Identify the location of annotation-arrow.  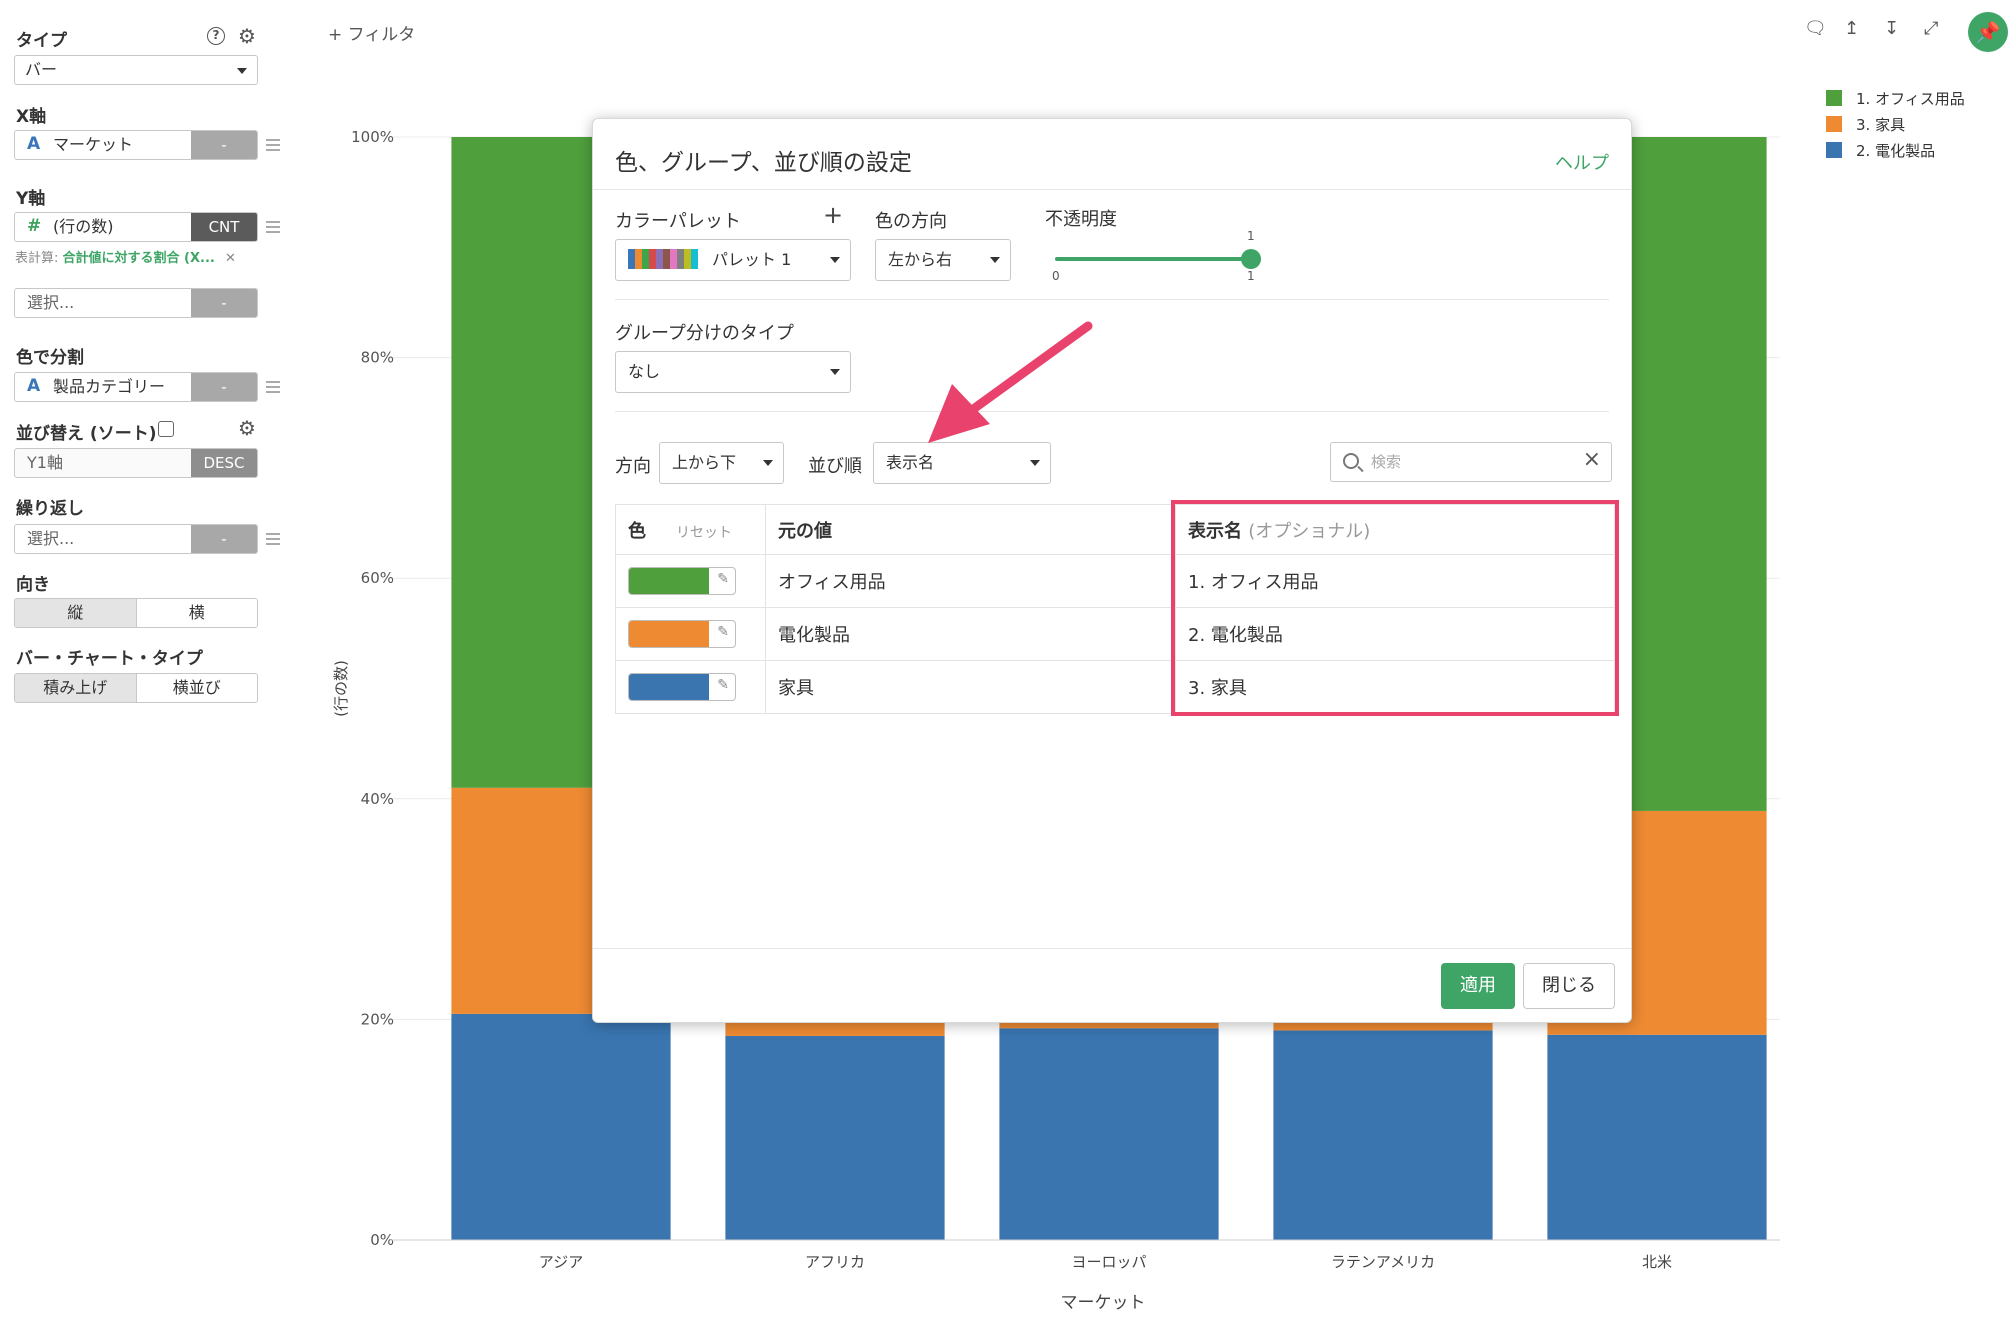
(1010, 382).